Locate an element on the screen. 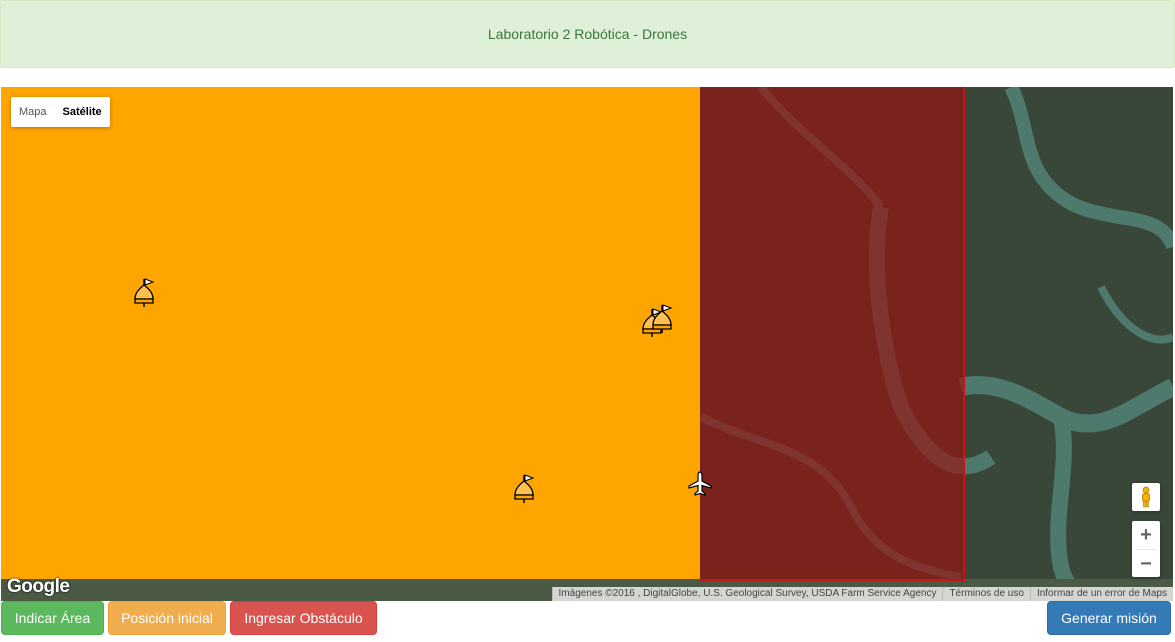 This screenshot has height=642, width=1175. map-type-control: Mapa Satélite is located at coordinates (60, 112).